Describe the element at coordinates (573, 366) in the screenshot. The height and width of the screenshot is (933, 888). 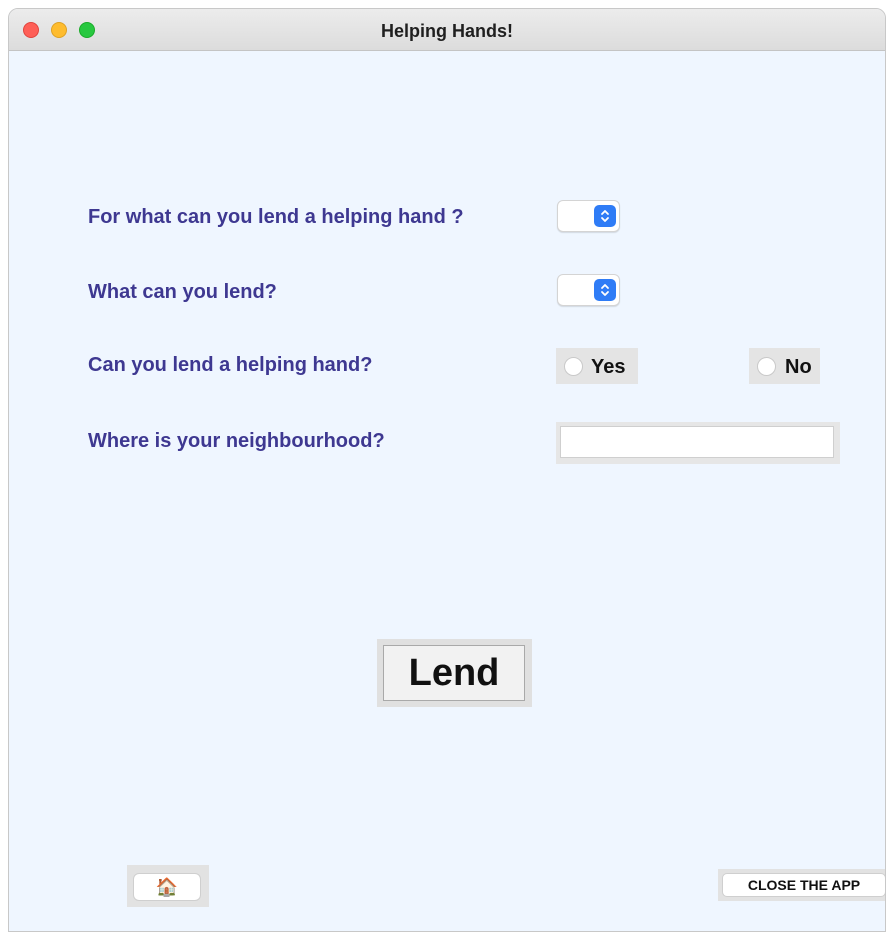
I see `yes-radio-circle` at that location.